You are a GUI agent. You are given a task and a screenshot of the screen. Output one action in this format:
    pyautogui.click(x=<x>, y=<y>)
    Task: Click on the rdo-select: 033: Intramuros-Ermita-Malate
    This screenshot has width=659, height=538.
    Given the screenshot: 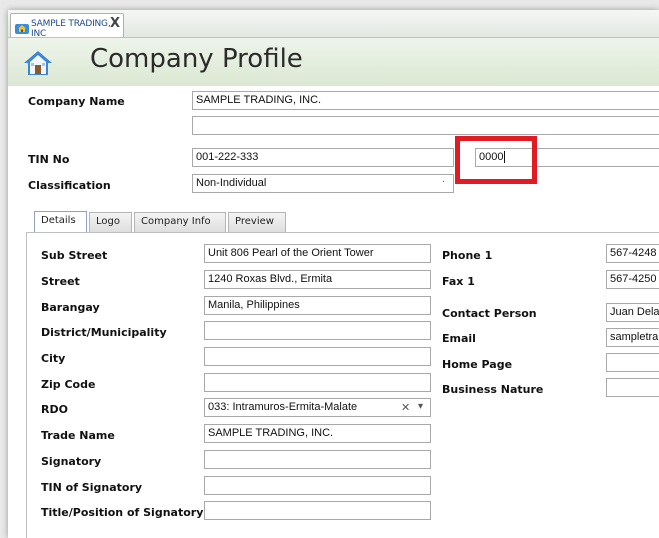 What is the action you would take?
    pyautogui.click(x=317, y=407)
    